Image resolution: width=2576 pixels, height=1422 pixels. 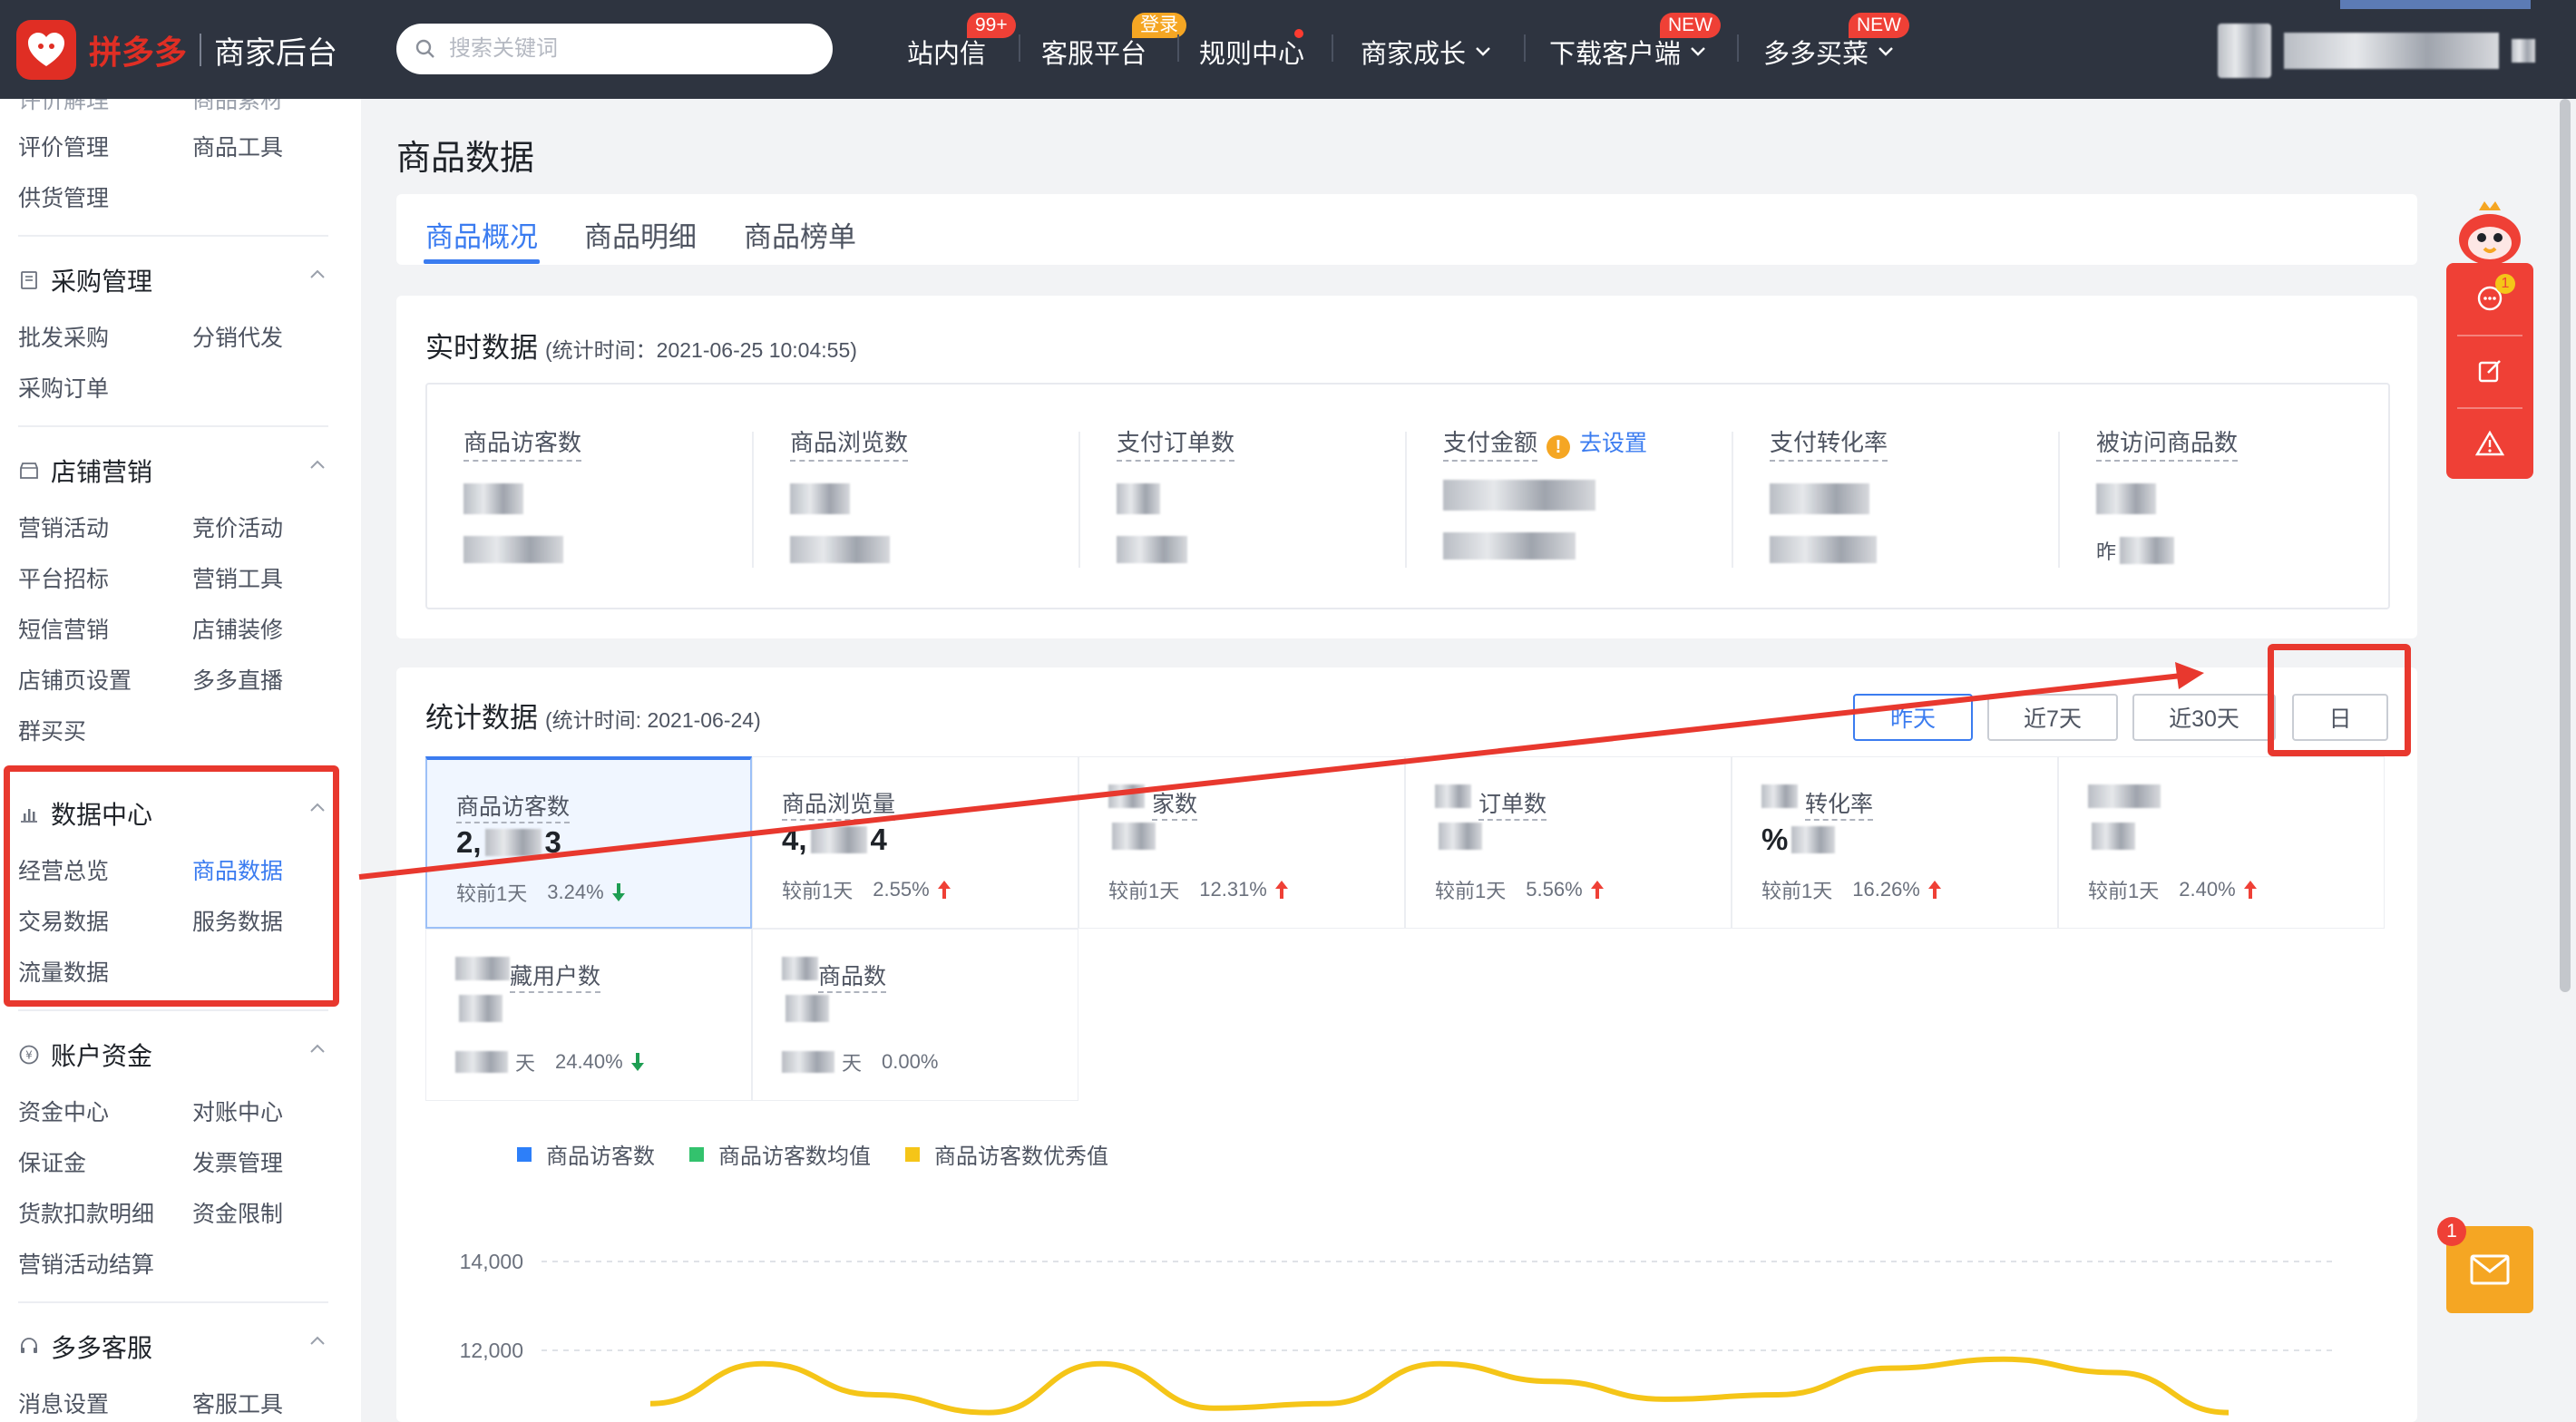 I want to click on arrow-down-icon, so click(x=637, y=1062).